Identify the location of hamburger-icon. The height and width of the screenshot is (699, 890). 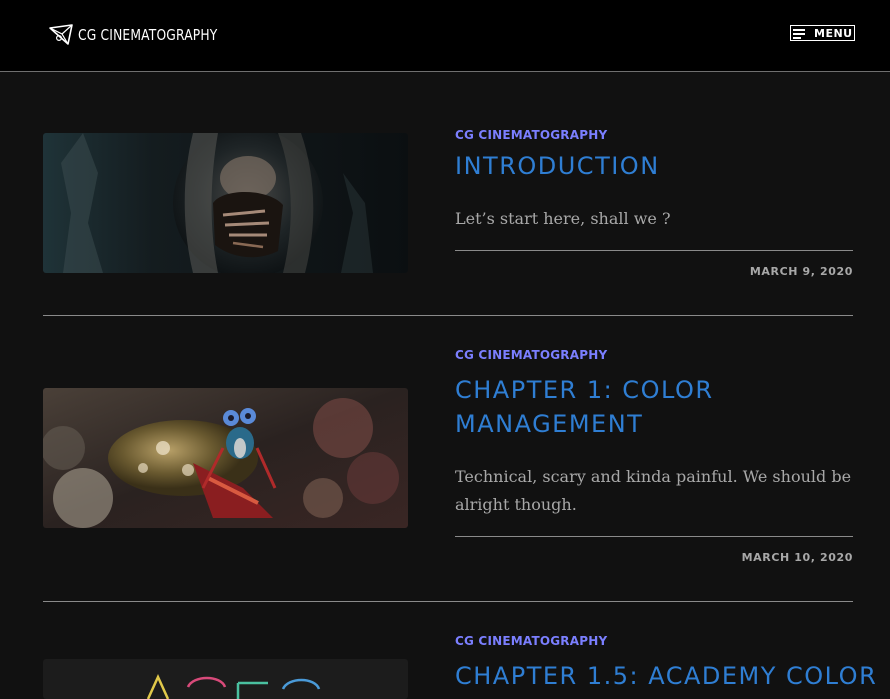
(799, 33).